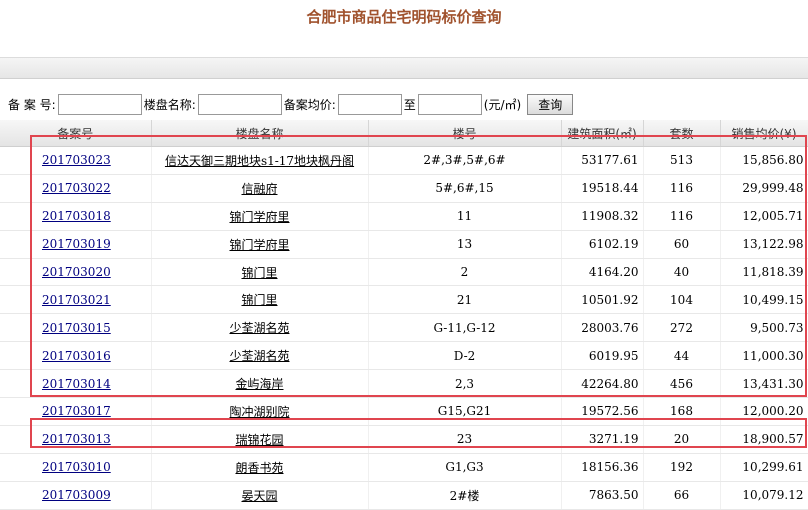  I want to click on price-to-input, so click(449, 104).